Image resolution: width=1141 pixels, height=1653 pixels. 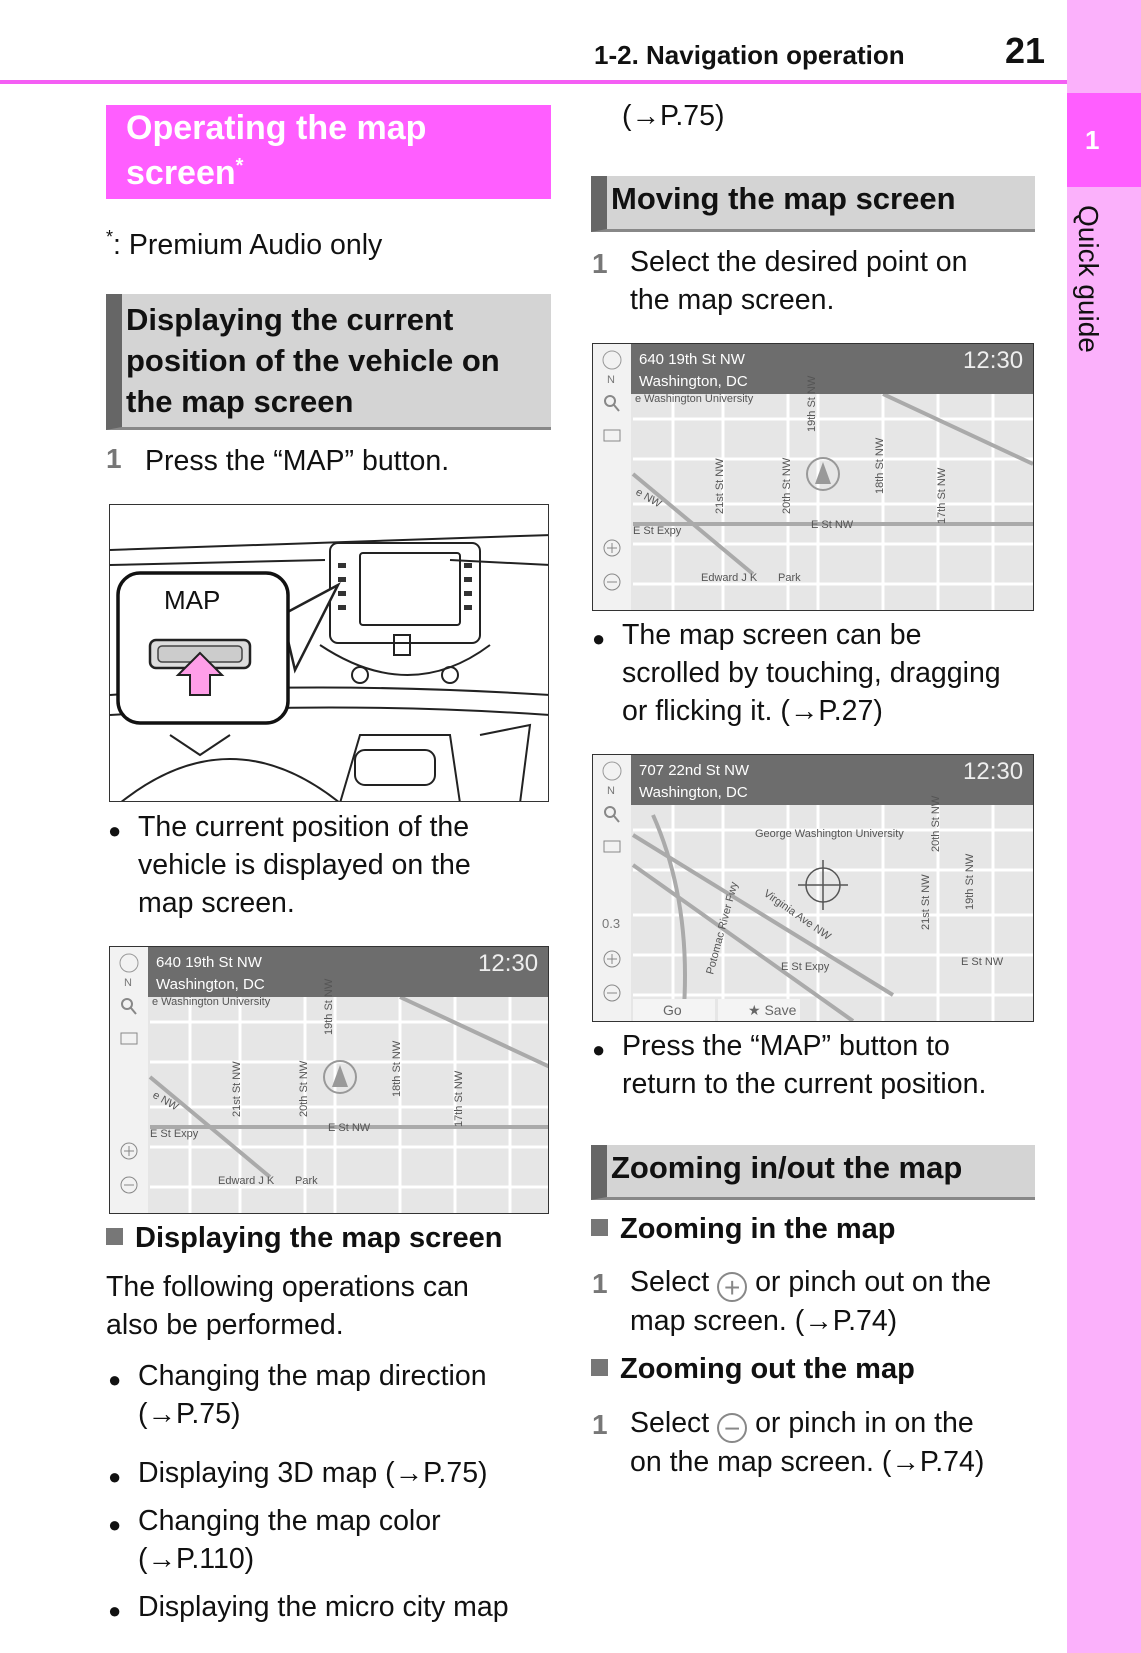 What do you see at coordinates (289, 1540) in the screenshot?
I see `bullet-map-color: Changing the map color (→P.110)` at bounding box center [289, 1540].